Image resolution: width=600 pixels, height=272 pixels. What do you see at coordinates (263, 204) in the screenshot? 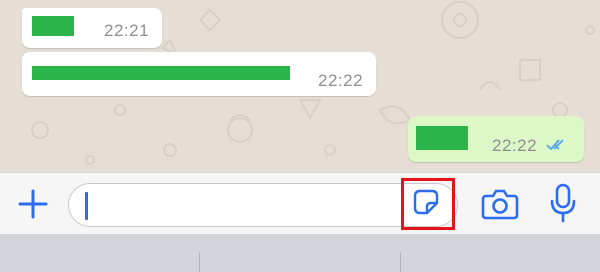
I see `message-input` at bounding box center [263, 204].